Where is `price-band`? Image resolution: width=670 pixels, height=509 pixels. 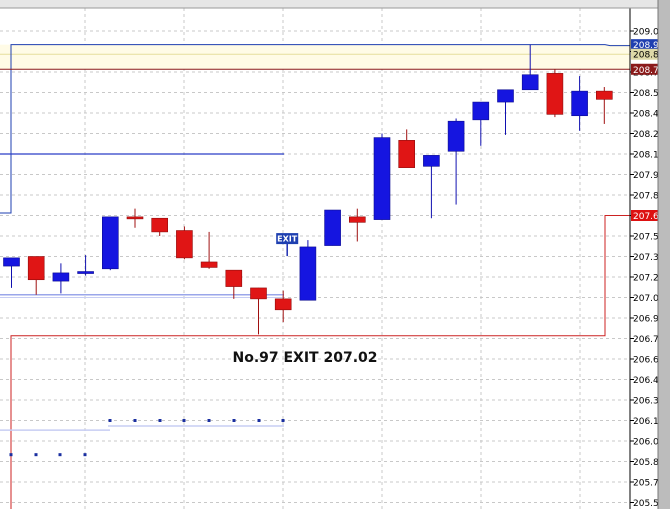 price-band is located at coordinates (315, 57).